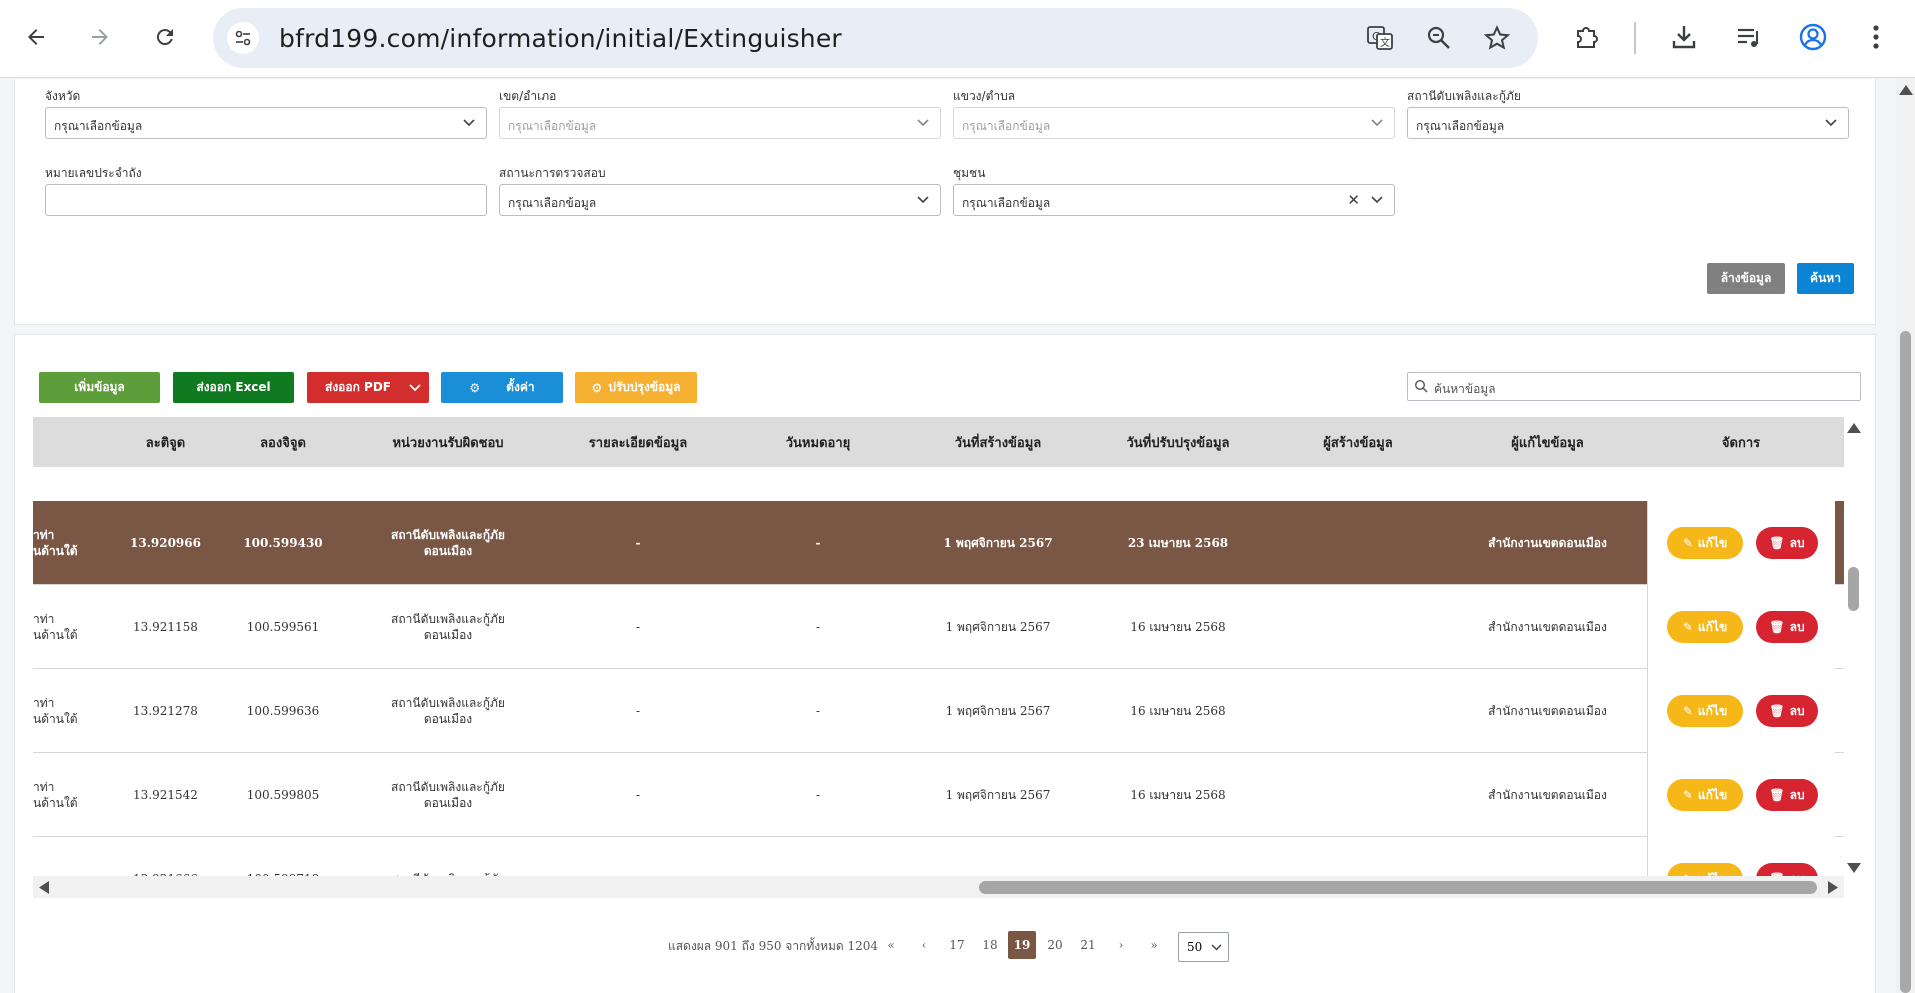 The height and width of the screenshot is (993, 1915). What do you see at coordinates (283, 711) in the screenshot?
I see `lng-cell: 100.599636` at bounding box center [283, 711].